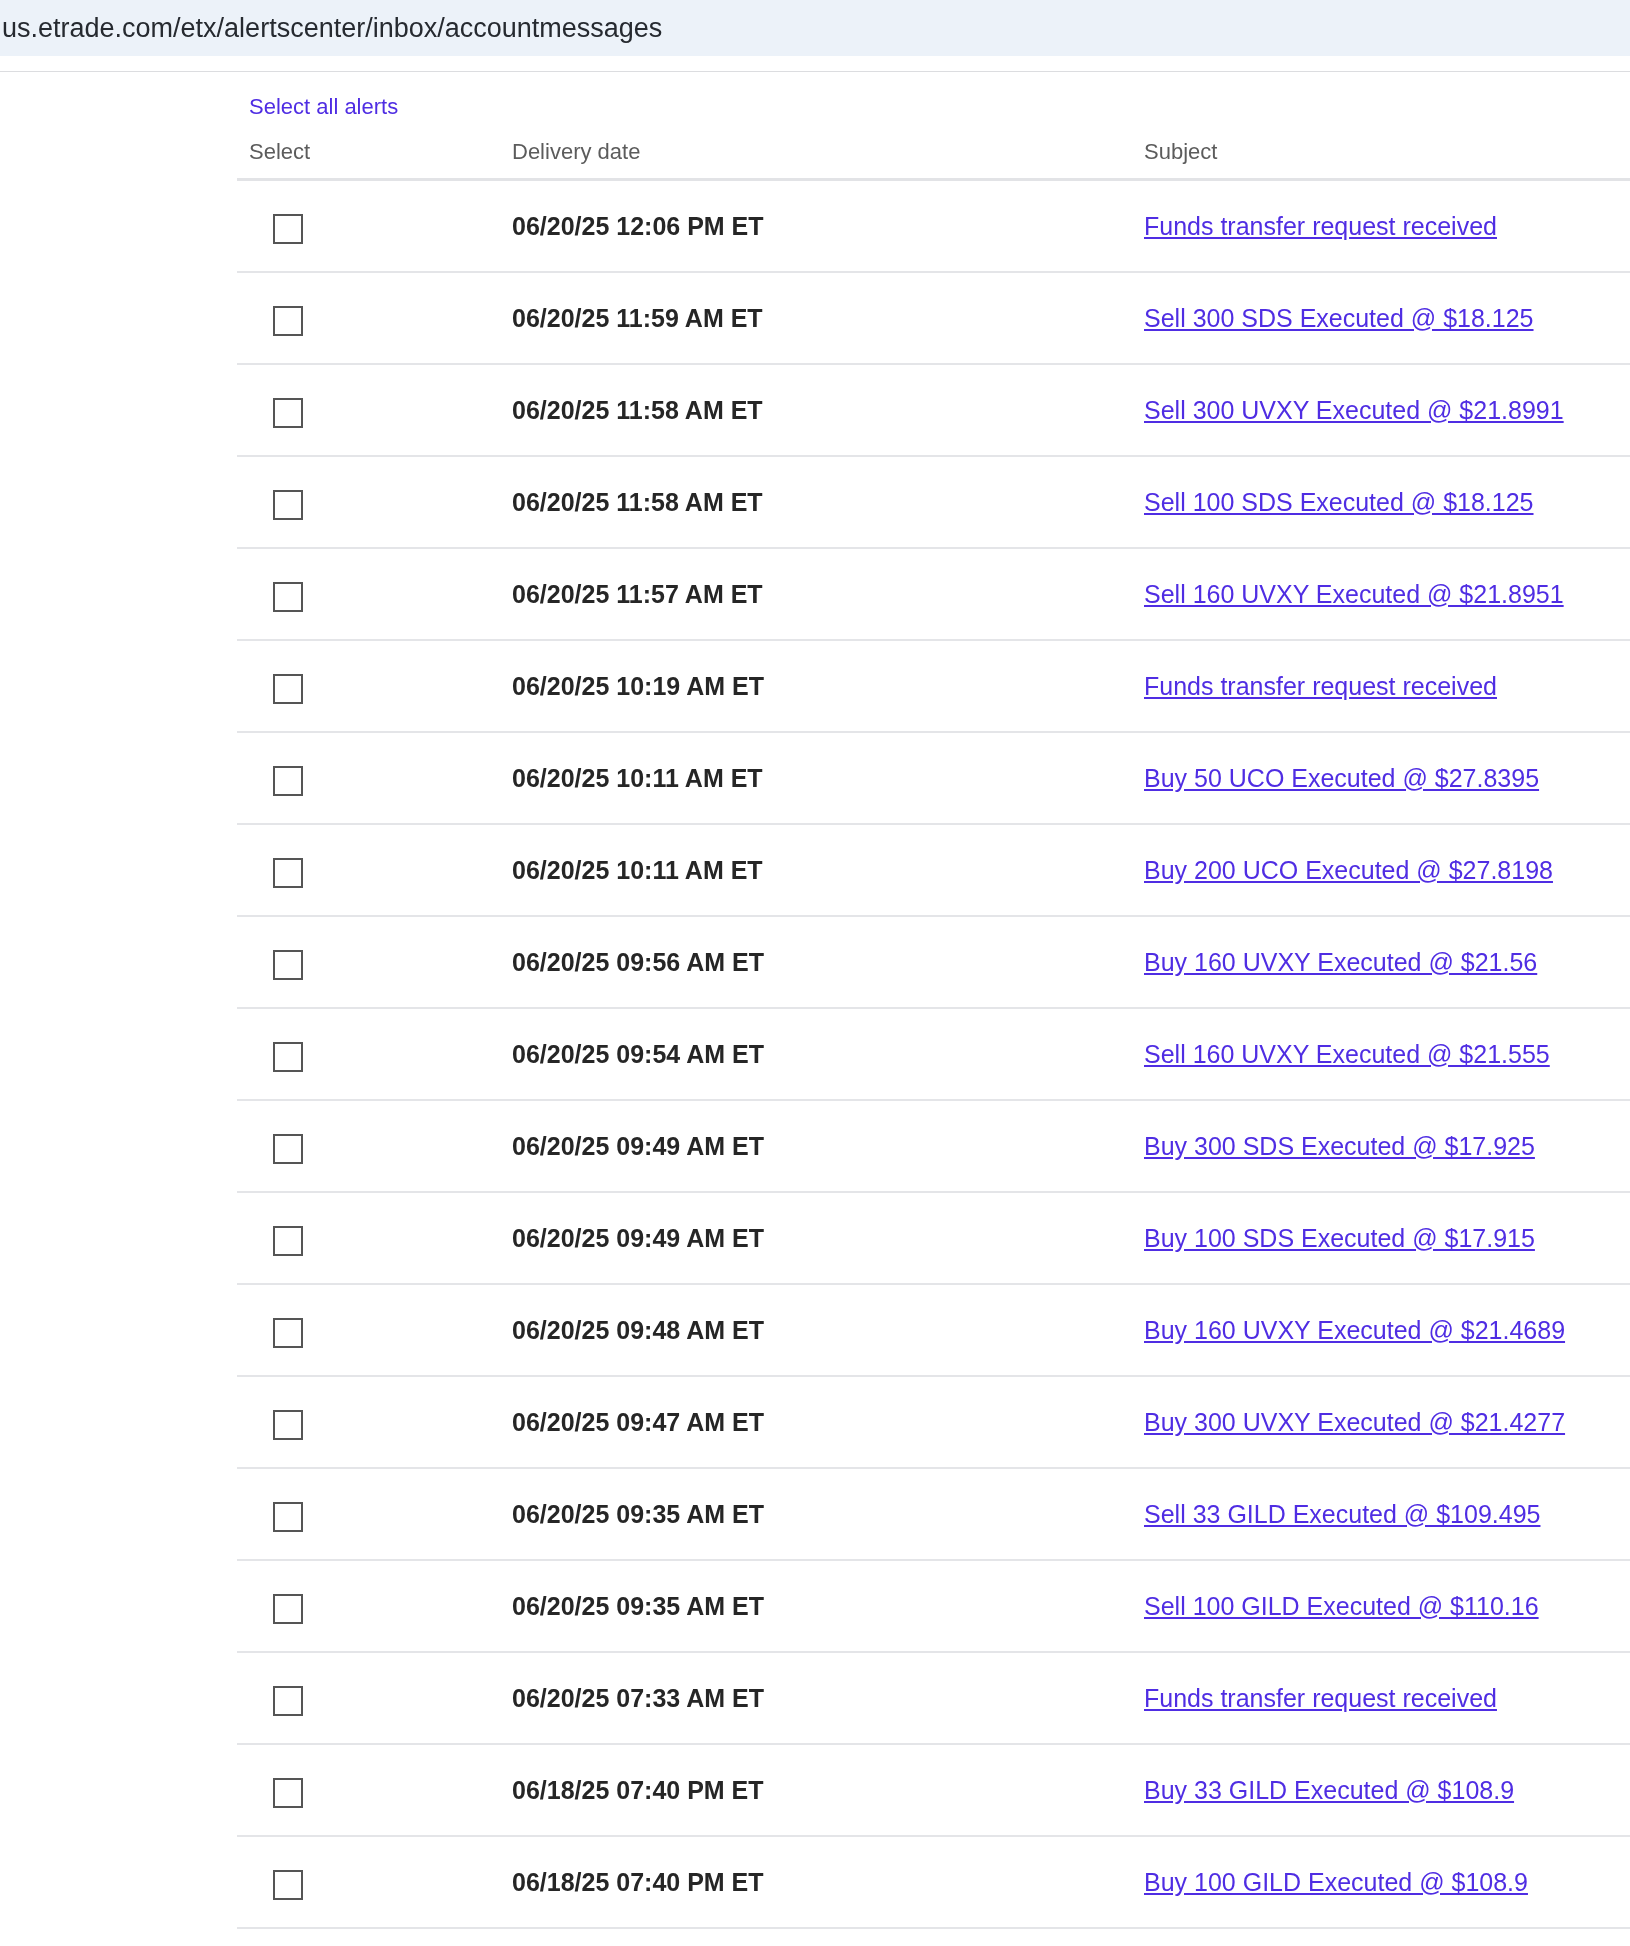  I want to click on subject-link: Sell 33 GILD Executed @ $109.495, so click(1342, 1513).